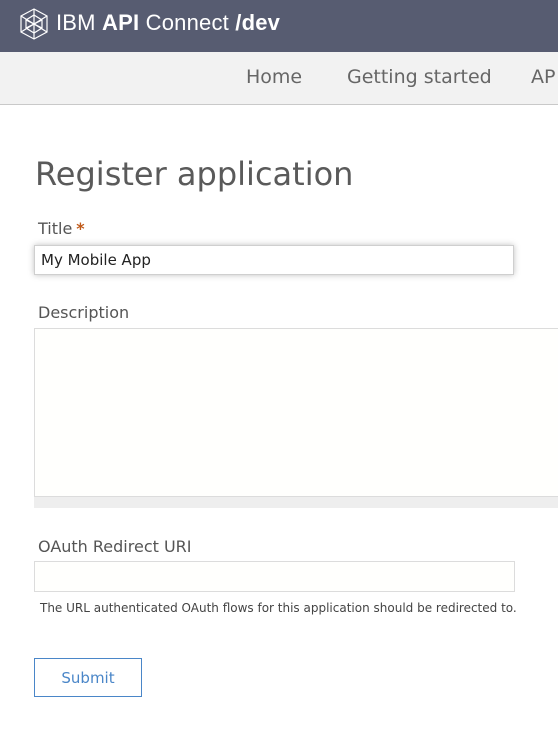 This screenshot has width=558, height=729. What do you see at coordinates (55, 228) in the screenshot?
I see `title-label-text: Title` at bounding box center [55, 228].